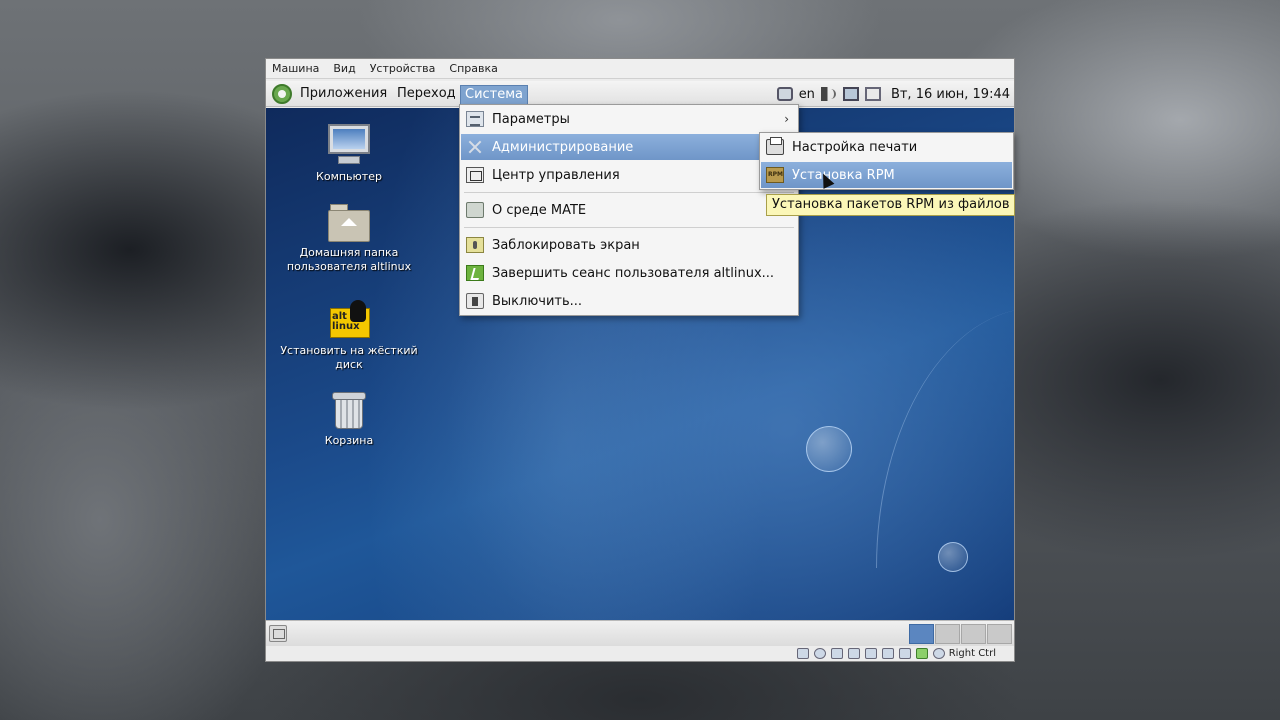  I want to click on desktop-icon-trash: Корзина, so click(349, 419).